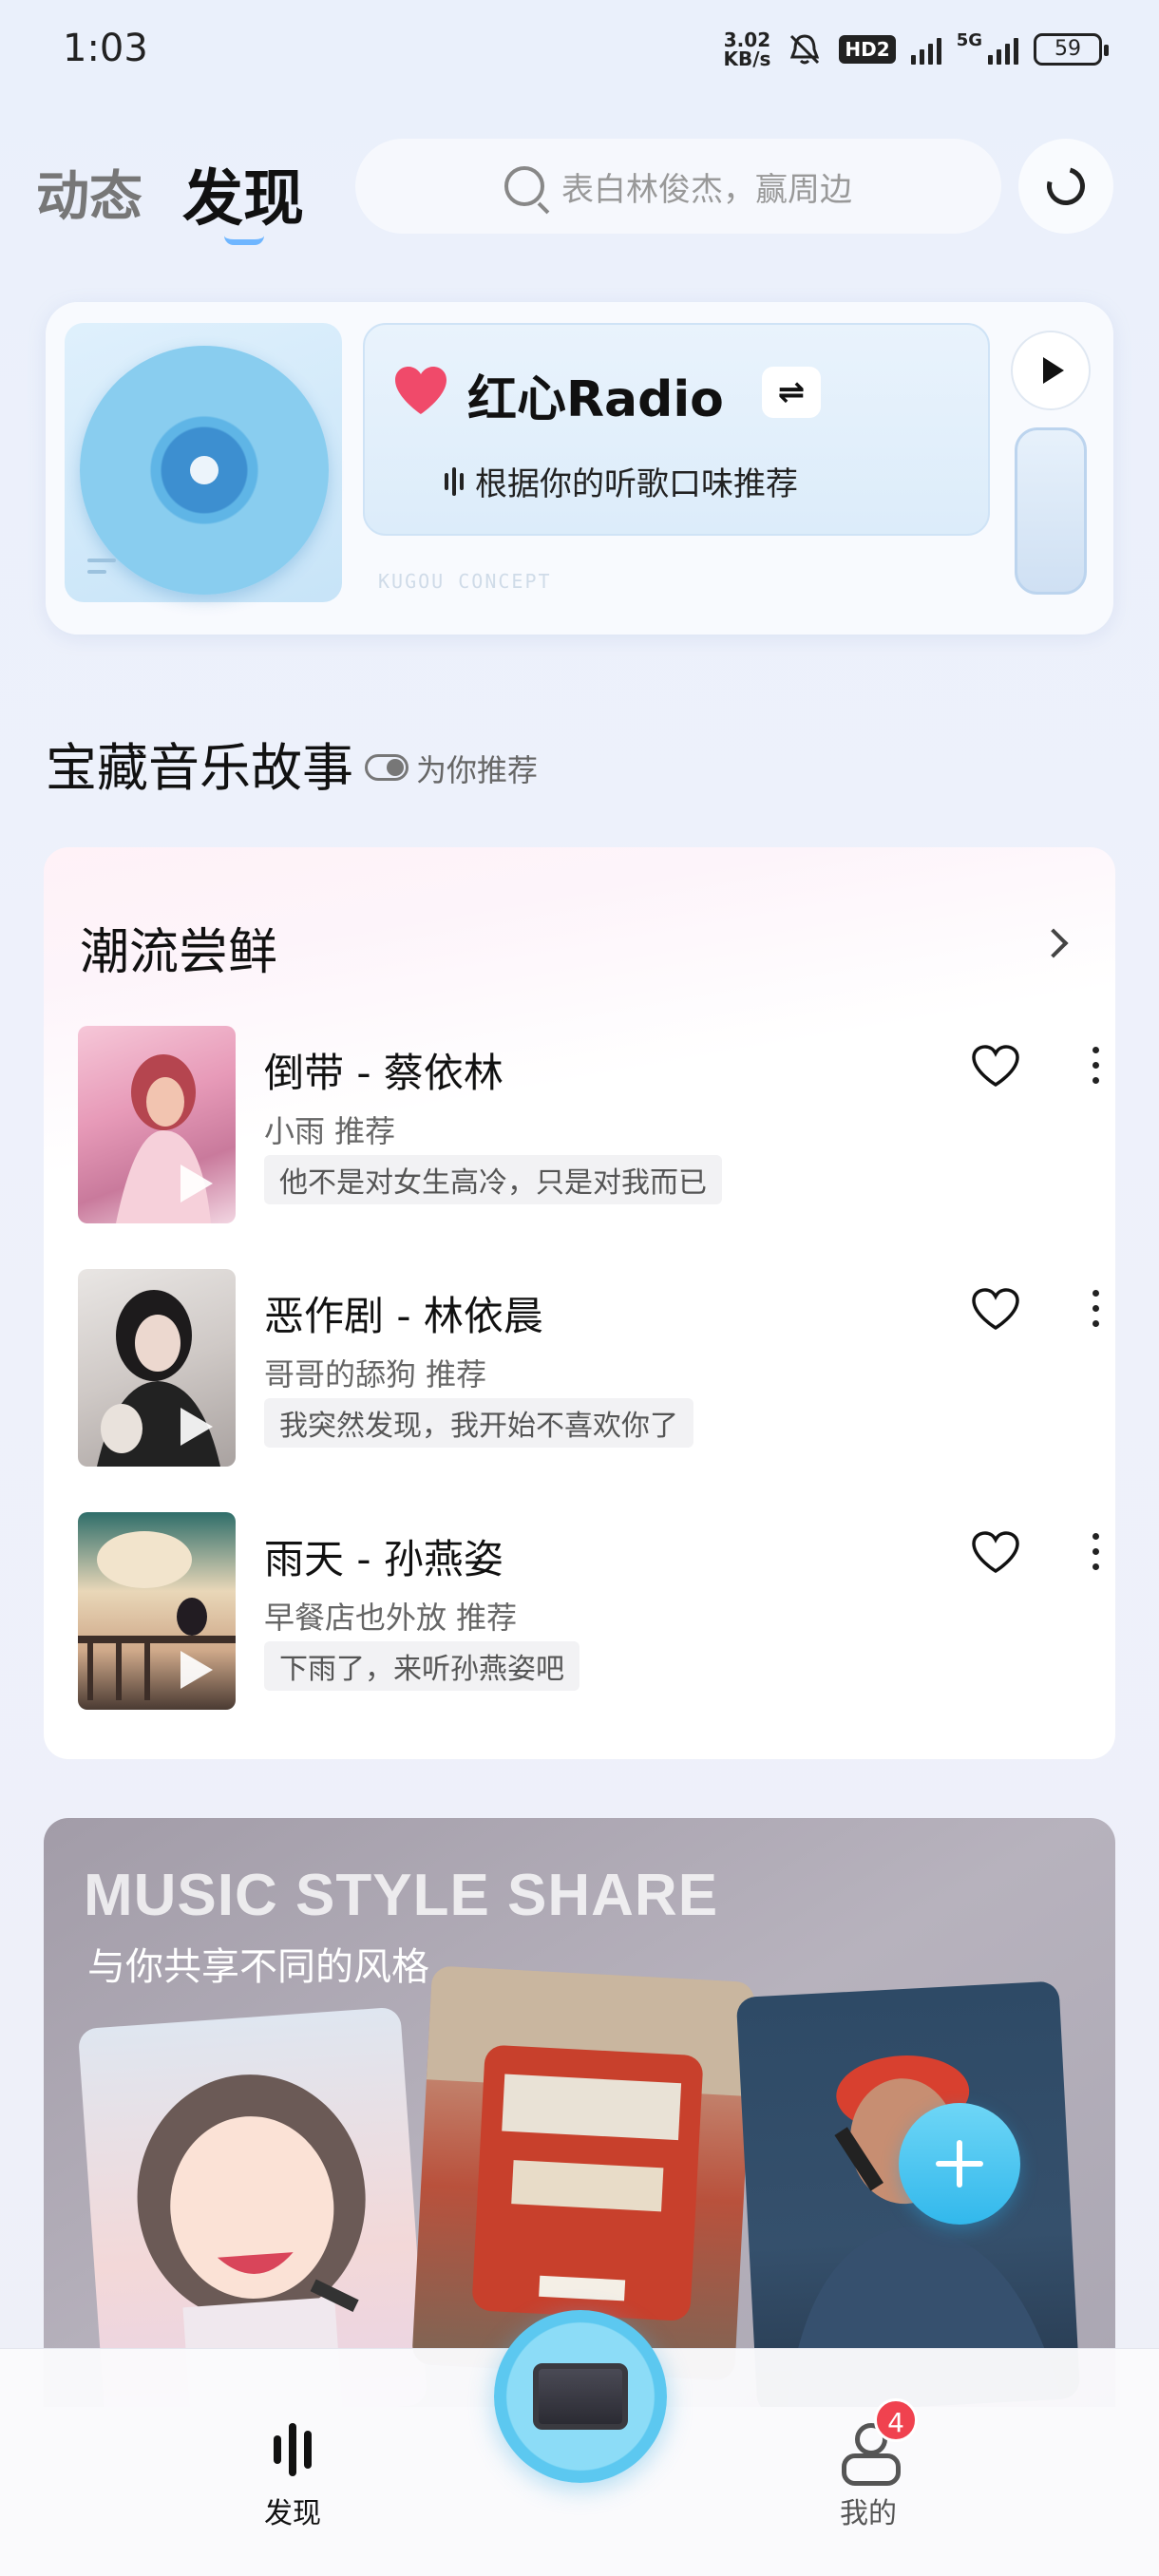  What do you see at coordinates (524, 186) in the screenshot?
I see `search-icon` at bounding box center [524, 186].